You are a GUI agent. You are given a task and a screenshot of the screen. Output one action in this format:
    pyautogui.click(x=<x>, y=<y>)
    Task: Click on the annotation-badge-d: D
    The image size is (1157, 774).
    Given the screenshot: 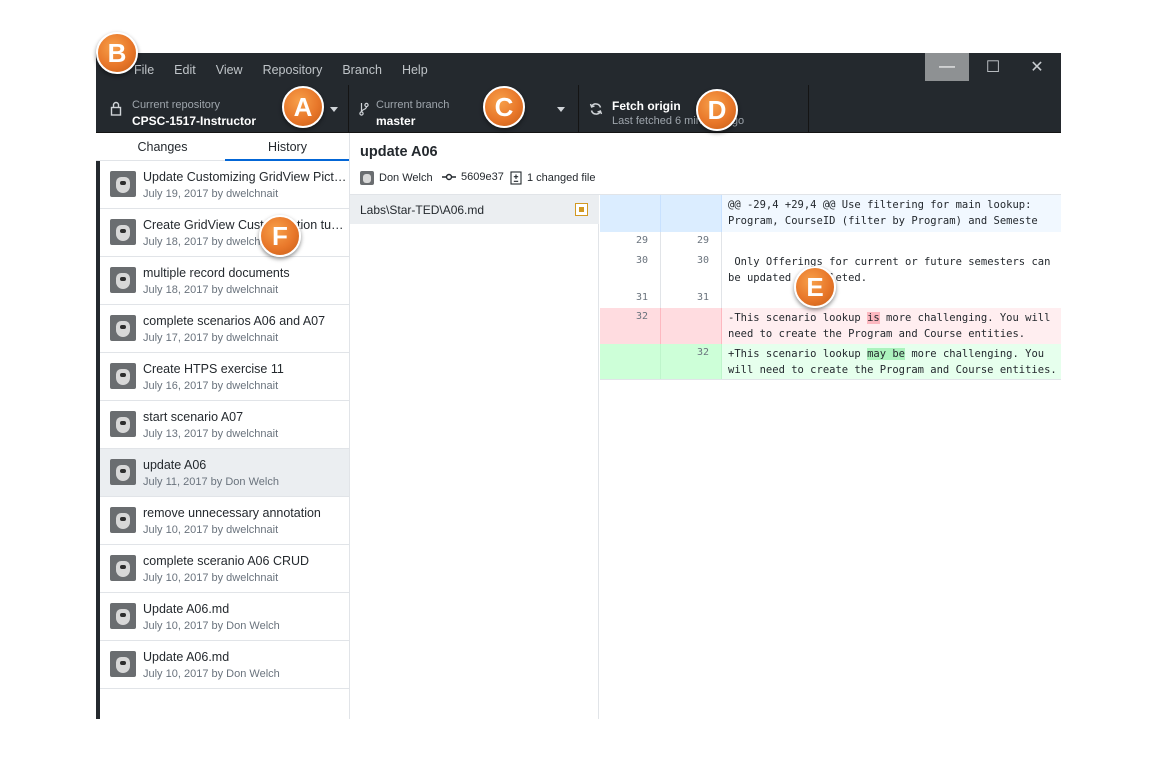 What is the action you would take?
    pyautogui.click(x=717, y=110)
    